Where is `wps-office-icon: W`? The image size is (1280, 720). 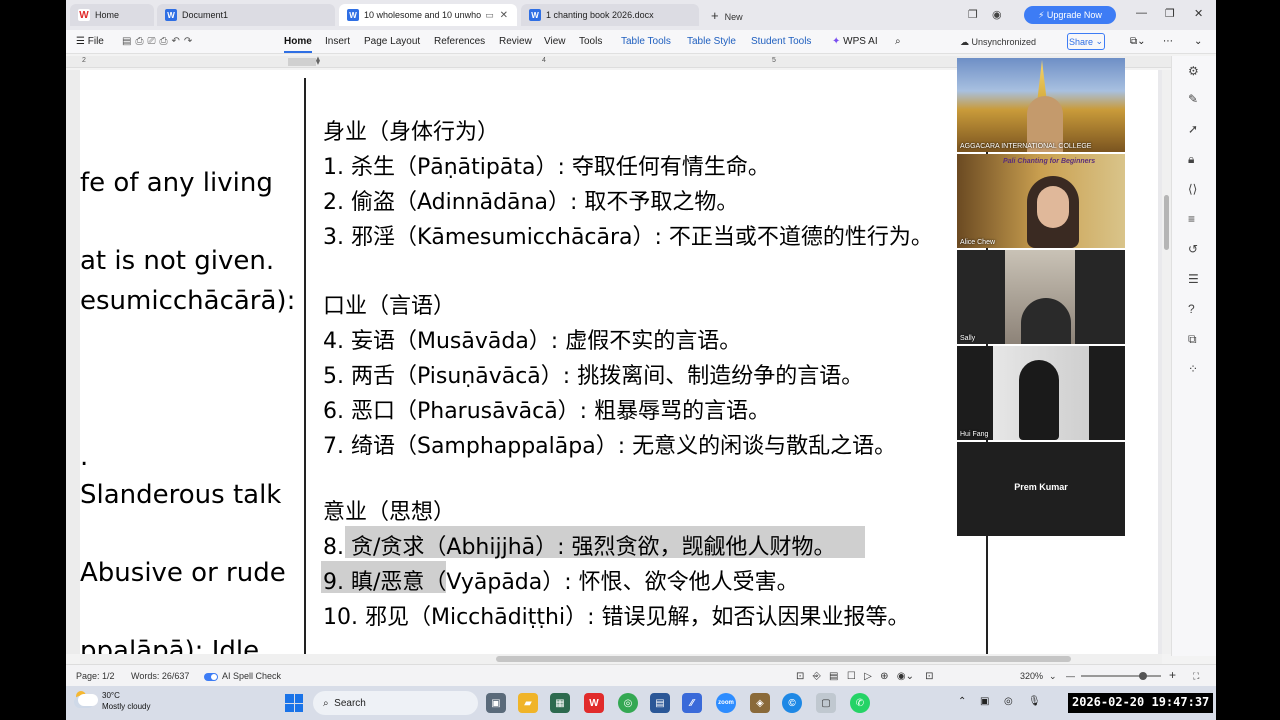 wps-office-icon: W is located at coordinates (594, 703).